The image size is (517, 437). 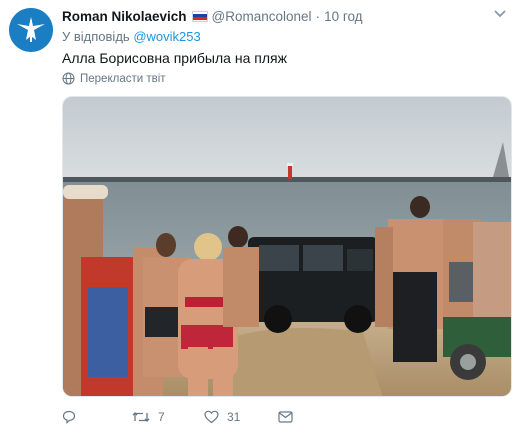 I want to click on retweet-icon, so click(x=141, y=417).